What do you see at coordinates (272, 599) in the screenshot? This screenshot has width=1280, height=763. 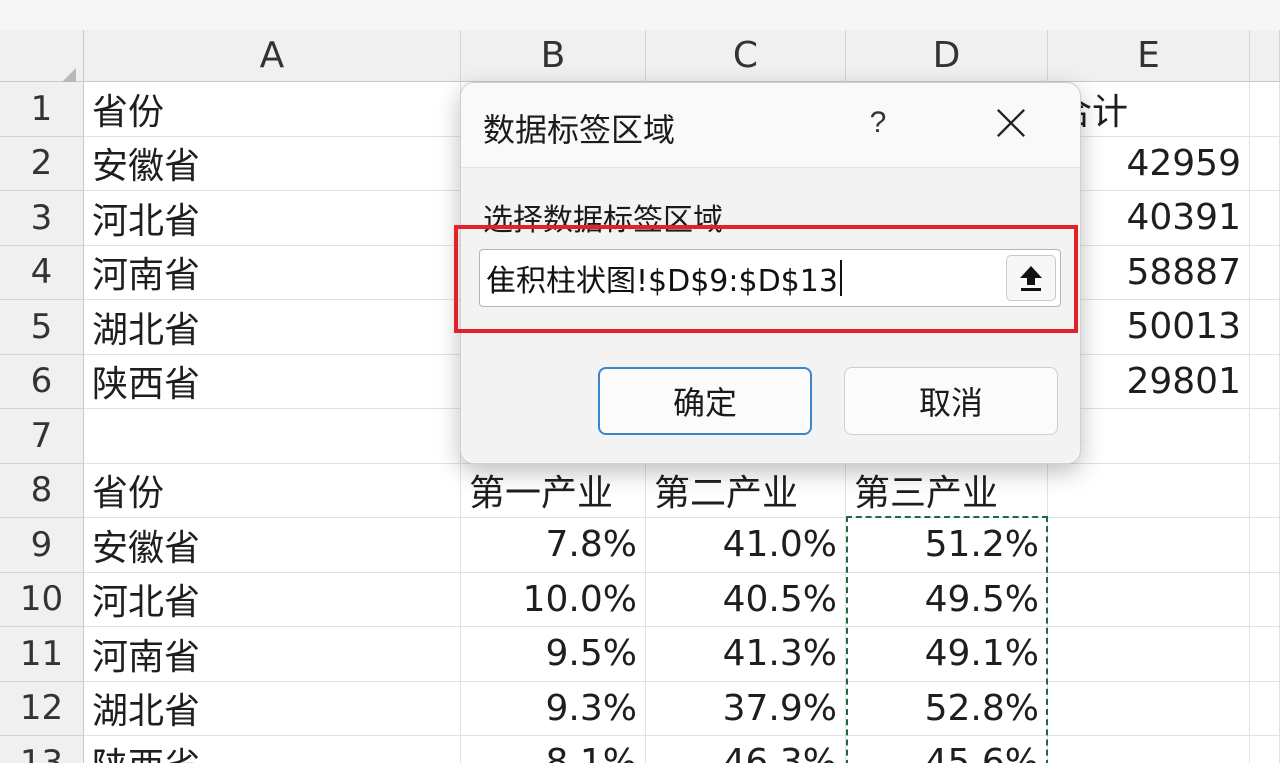 I see `cell-a10: 河北省` at bounding box center [272, 599].